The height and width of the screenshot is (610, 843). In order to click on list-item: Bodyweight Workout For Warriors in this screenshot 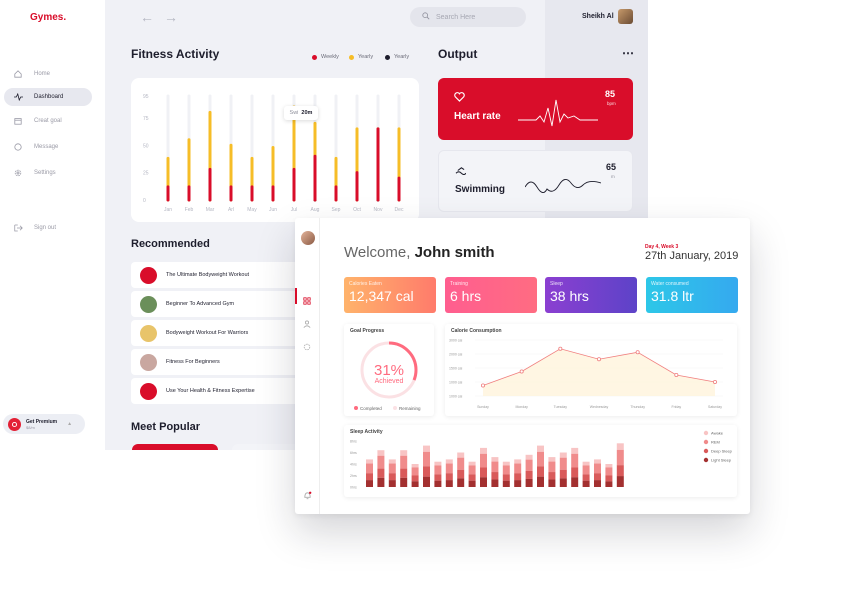, I will do `click(216, 333)`.